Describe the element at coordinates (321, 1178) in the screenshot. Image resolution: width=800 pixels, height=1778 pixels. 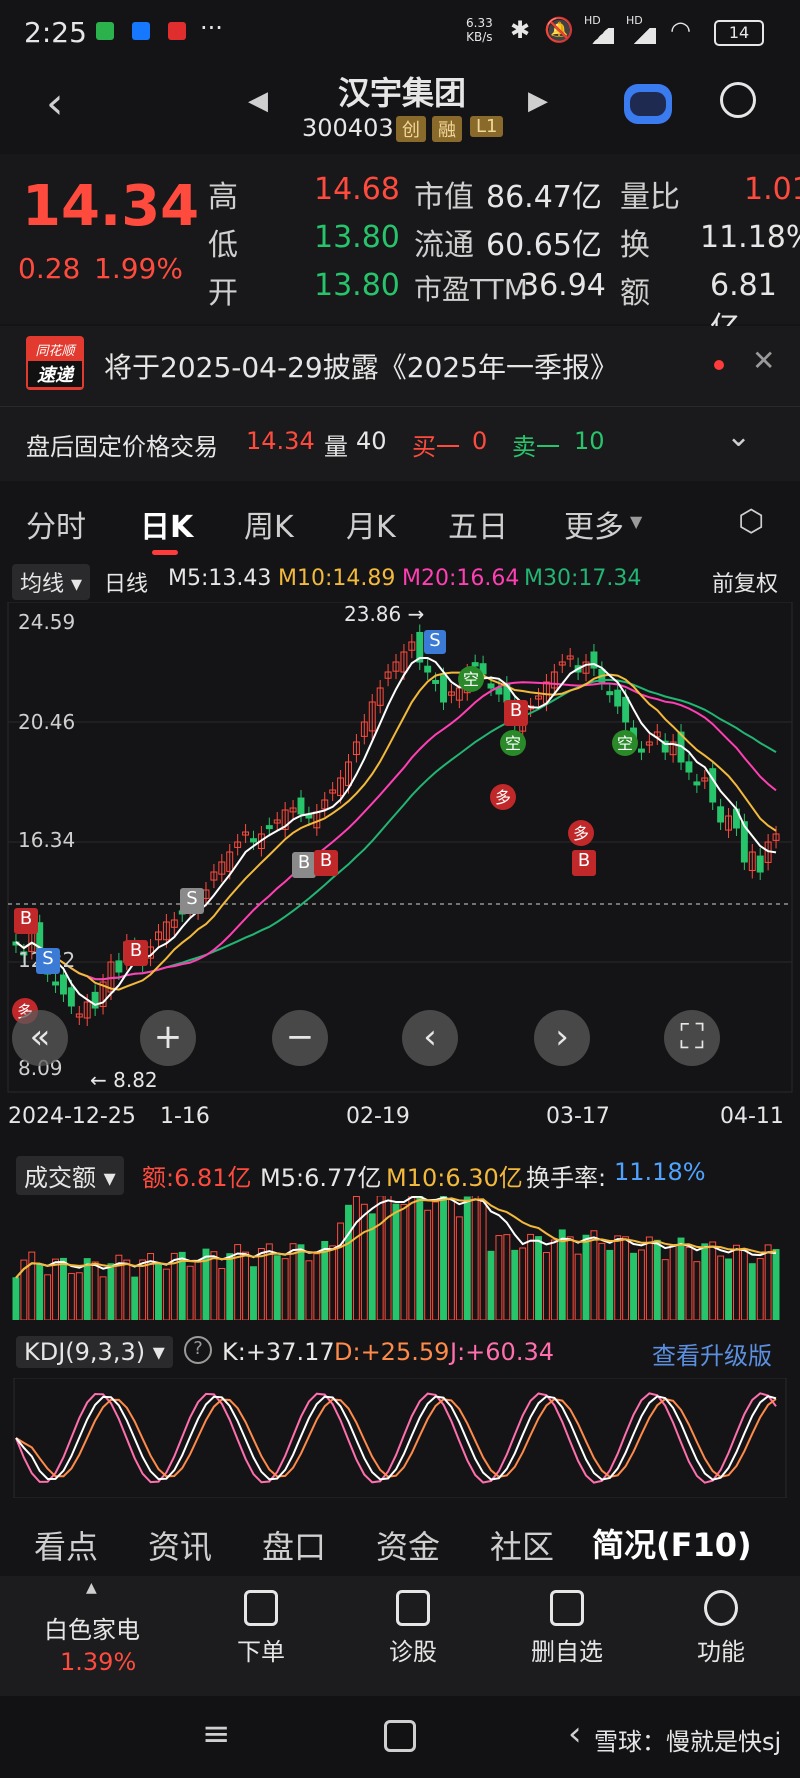
I see `volume-m5: M5:6.77亿` at that location.